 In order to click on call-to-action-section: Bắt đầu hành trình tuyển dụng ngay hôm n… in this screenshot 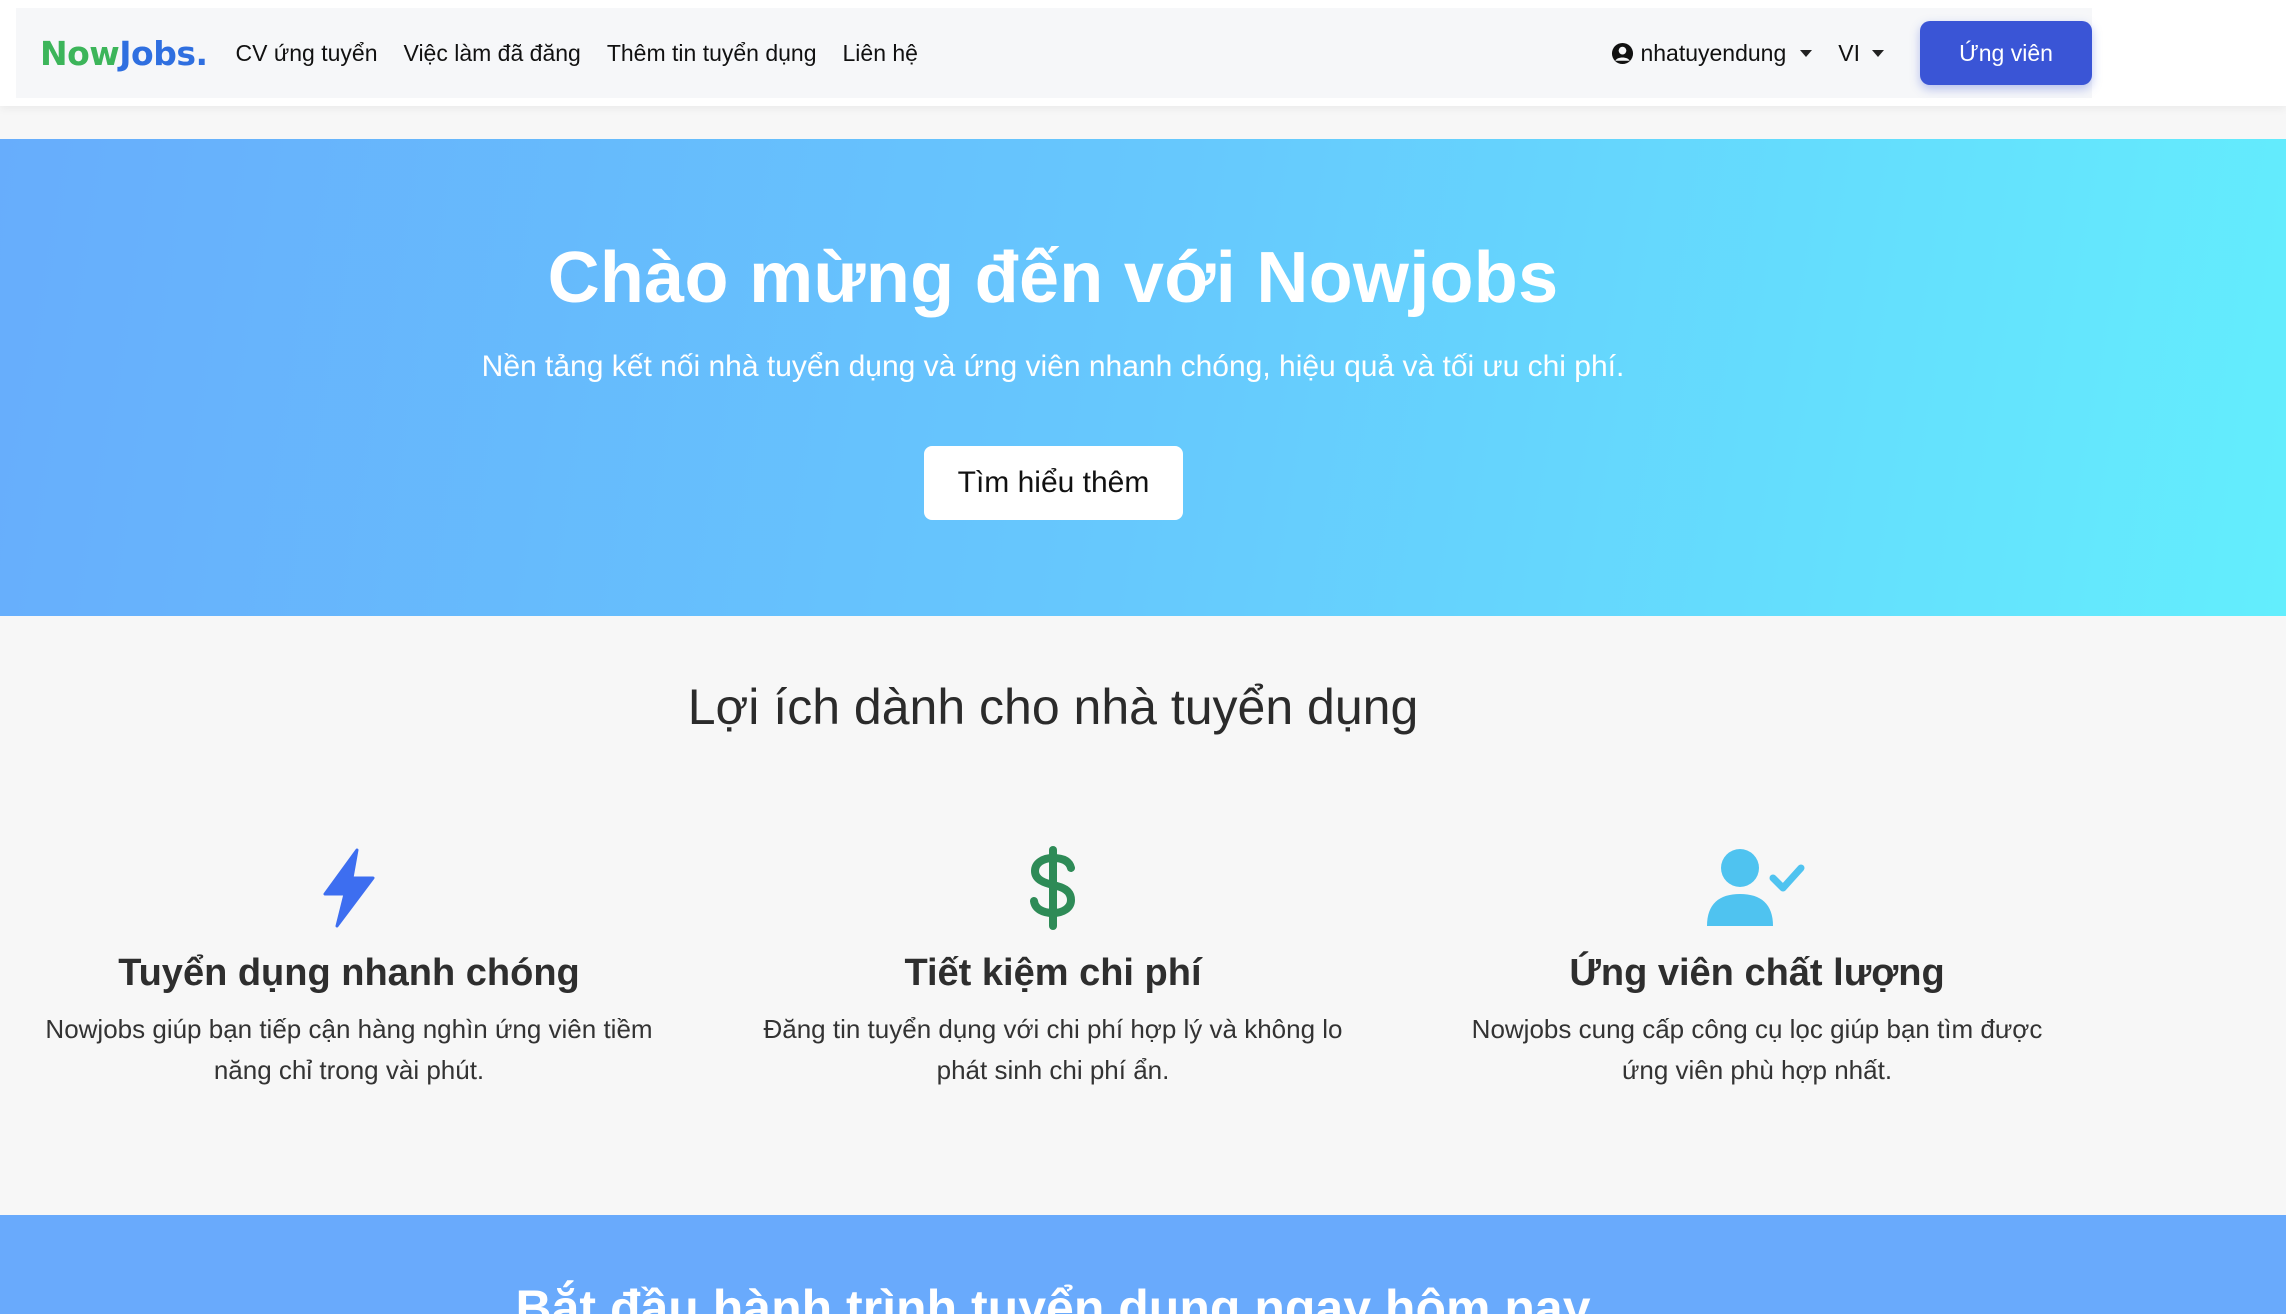, I will do `click(1143, 1264)`.